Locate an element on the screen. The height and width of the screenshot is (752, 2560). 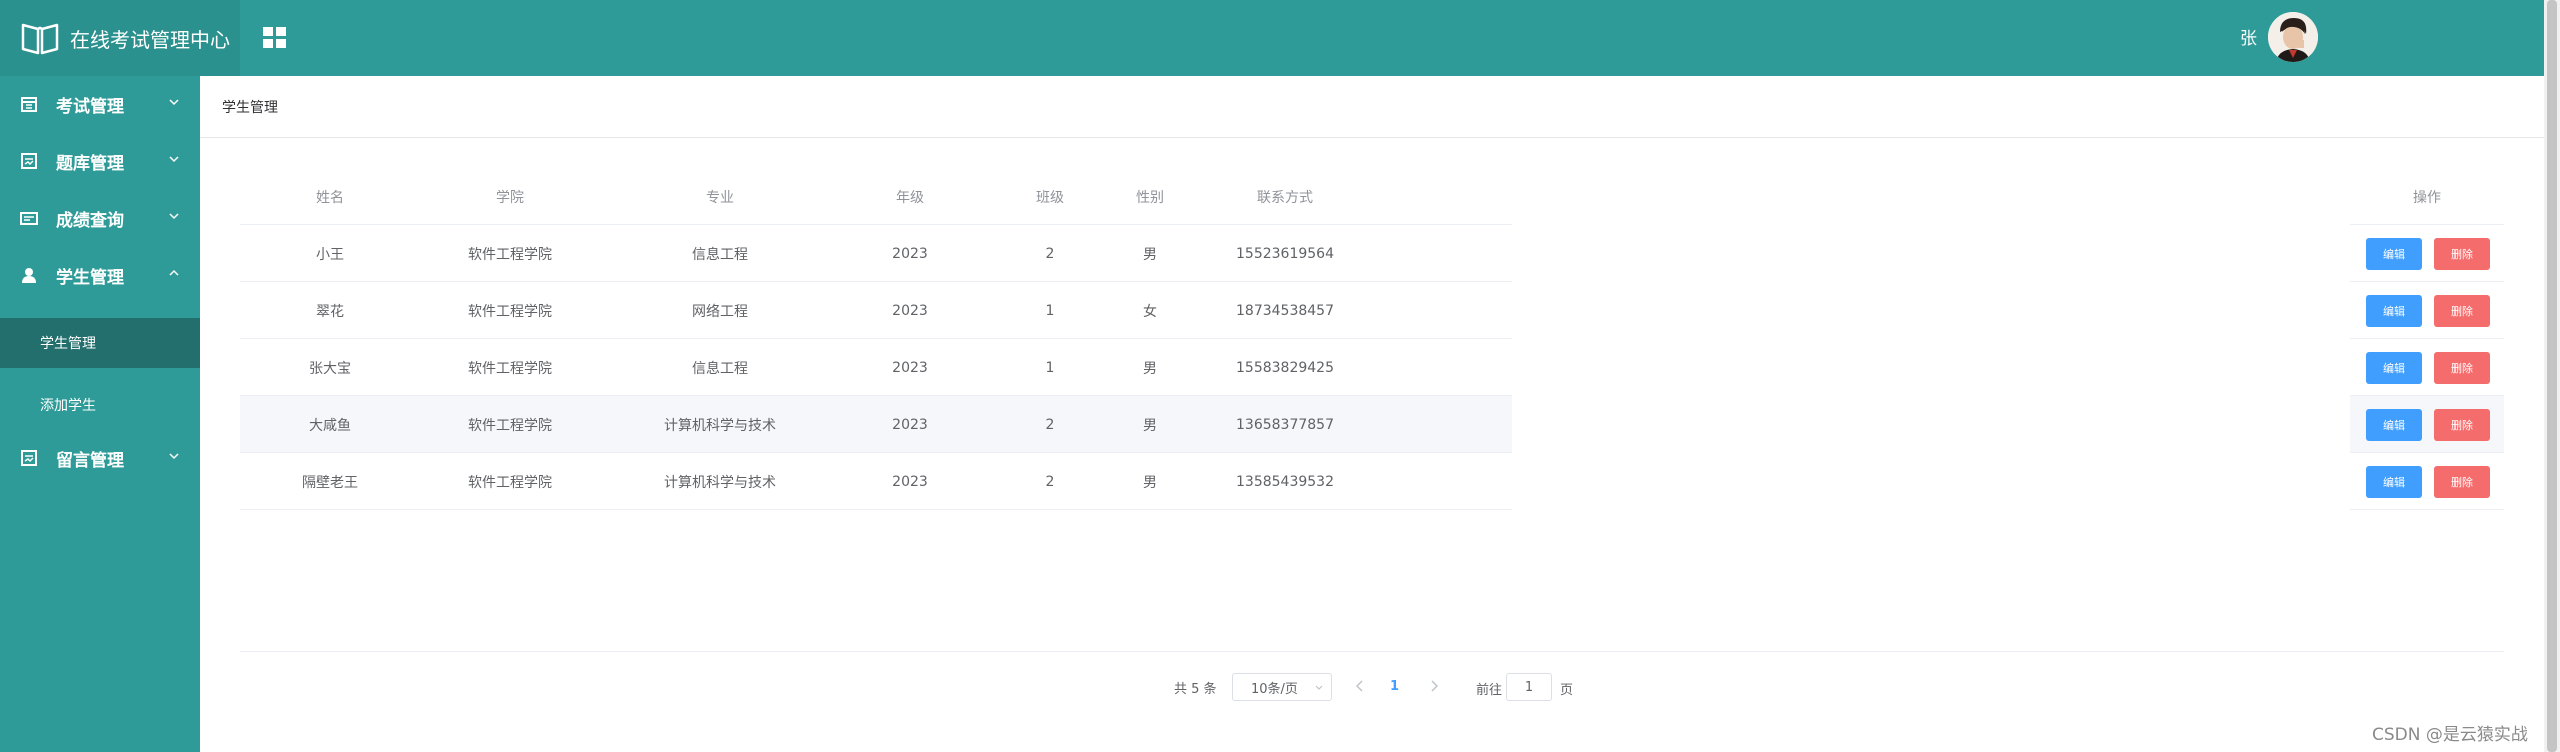
scrollbar-thumb is located at coordinates (2552, 376).